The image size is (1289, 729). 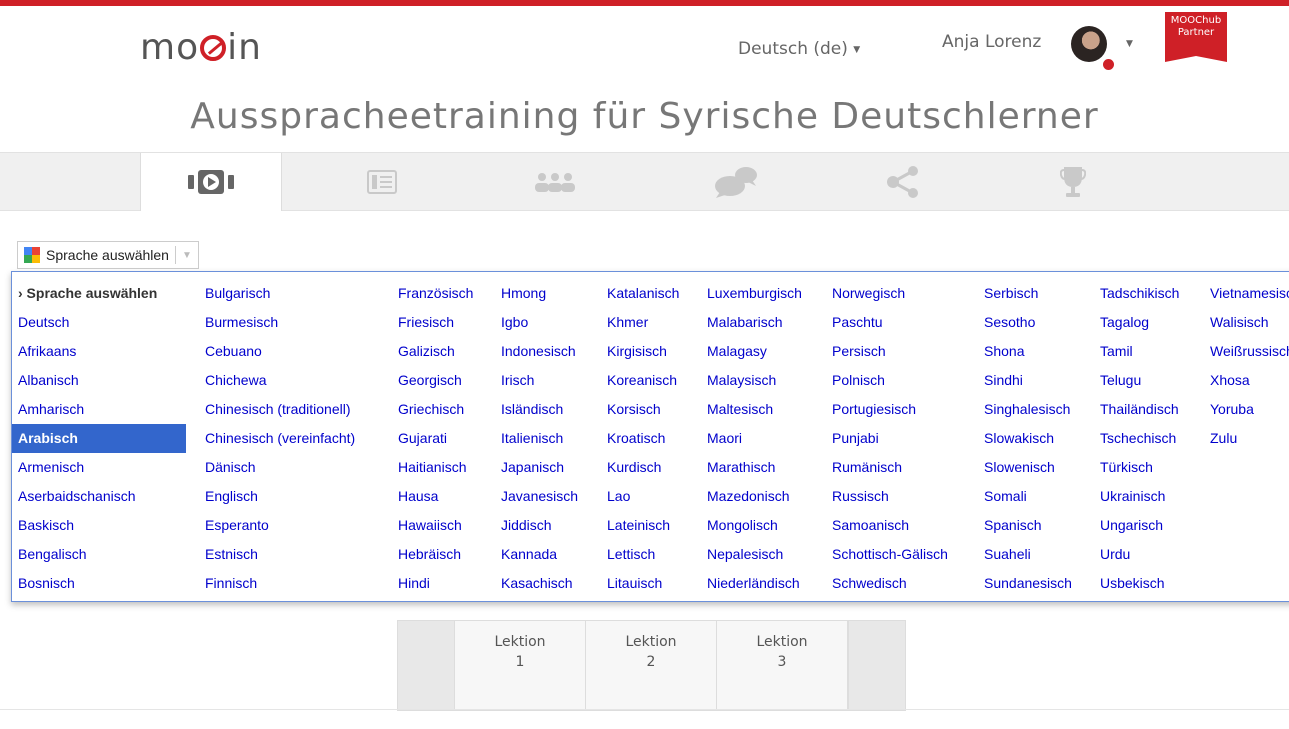 What do you see at coordinates (640, 583) in the screenshot?
I see `language-option: Litauisch` at bounding box center [640, 583].